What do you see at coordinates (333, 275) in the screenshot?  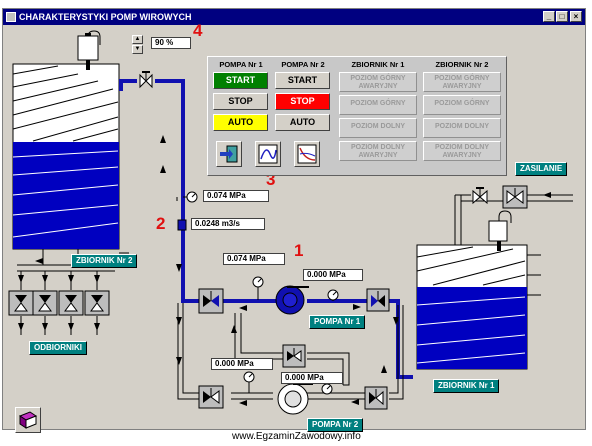 I see `pressure-readout-pump1-out: 0.000 MPa` at bounding box center [333, 275].